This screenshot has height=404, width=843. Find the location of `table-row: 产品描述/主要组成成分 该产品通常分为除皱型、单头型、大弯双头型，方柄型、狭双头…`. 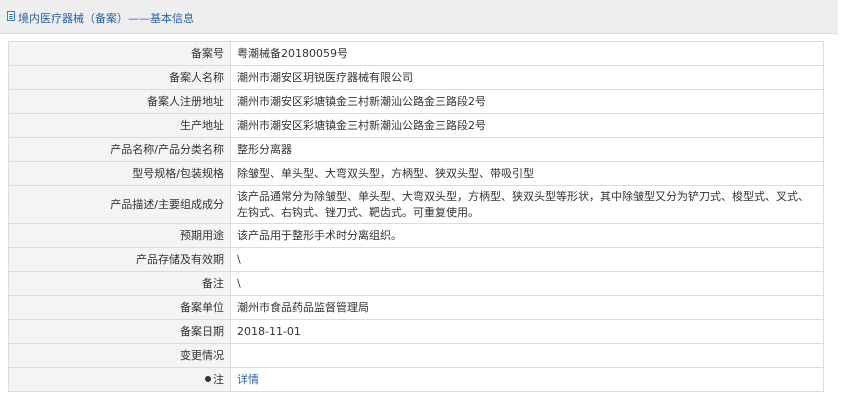

table-row: 产品描述/主要组成成分 该产品通常分为除皱型、单头型、大弯双头型，方柄型、狭双头… is located at coordinates (416, 204).